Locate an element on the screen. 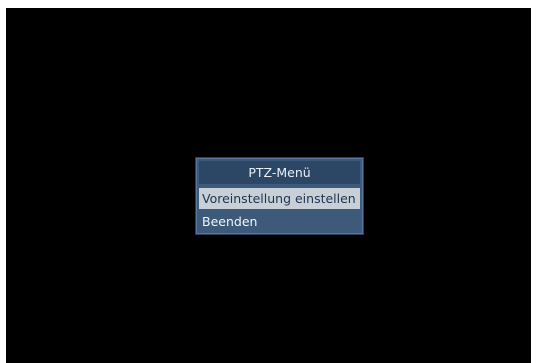 The image size is (537, 363). menu-title: PTZ-Menü is located at coordinates (279, 172).